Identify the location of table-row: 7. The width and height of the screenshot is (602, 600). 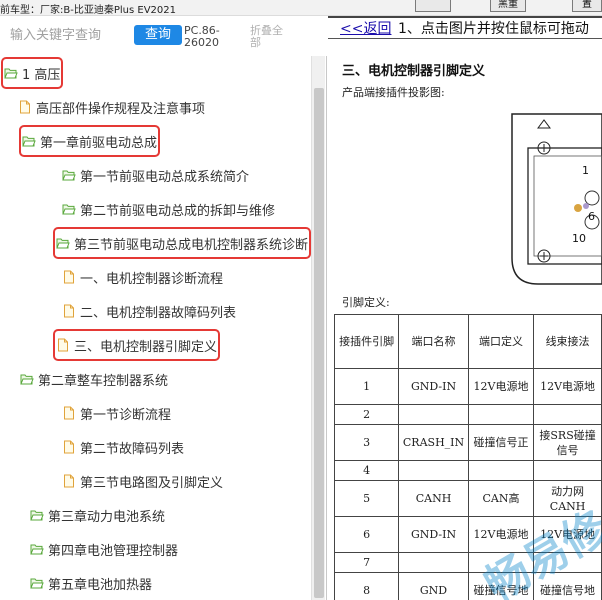
(467, 562).